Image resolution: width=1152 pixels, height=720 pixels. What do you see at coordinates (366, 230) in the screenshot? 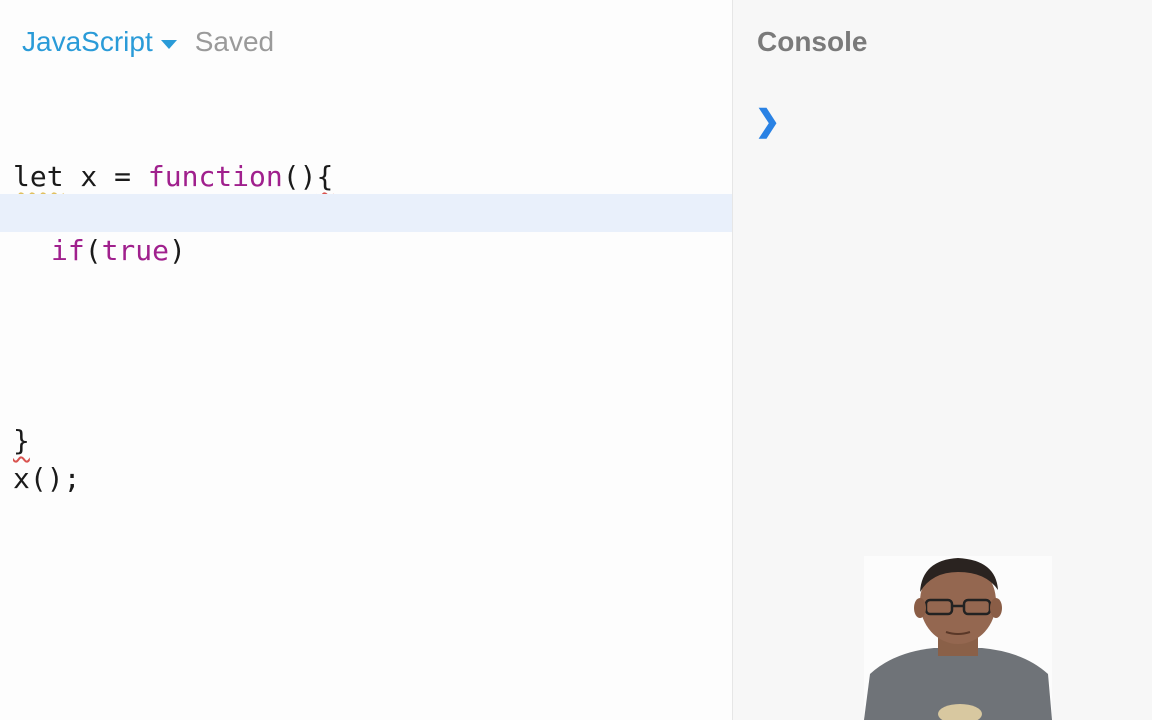
I see `code-line-2: if(true)` at bounding box center [366, 230].